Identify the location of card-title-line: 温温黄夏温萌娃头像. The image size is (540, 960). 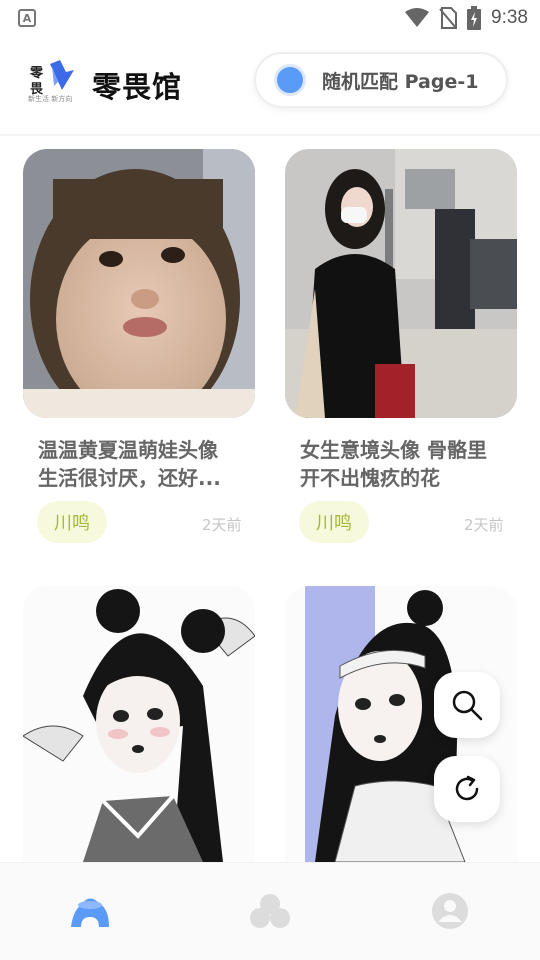
(128, 450).